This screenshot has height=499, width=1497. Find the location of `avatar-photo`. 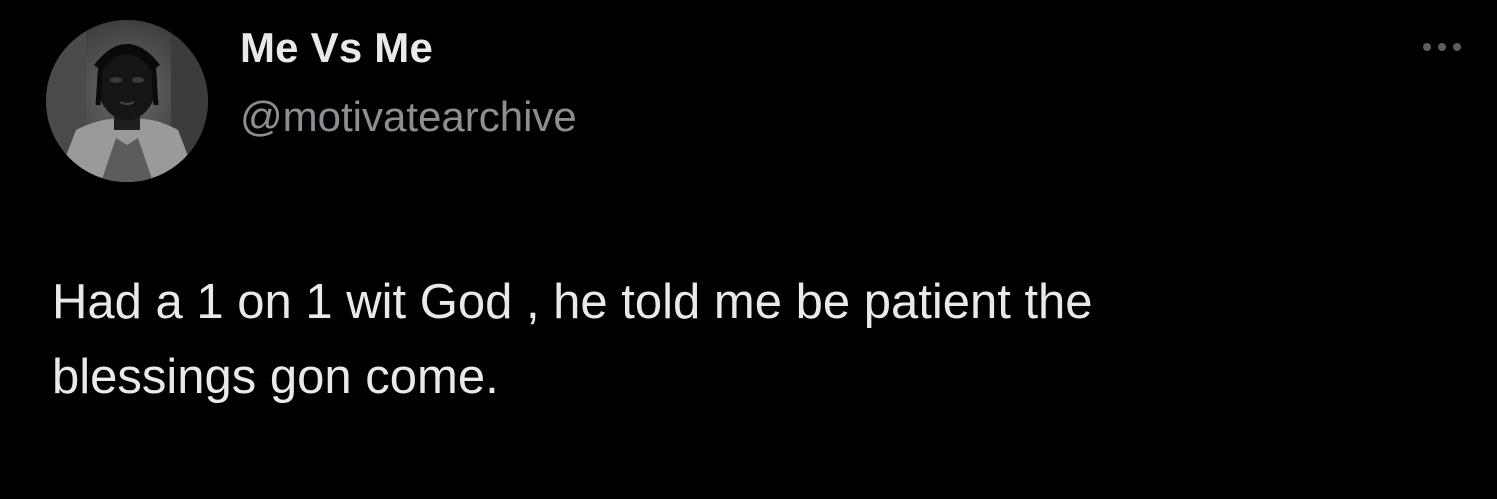

avatar-photo is located at coordinates (127, 101).